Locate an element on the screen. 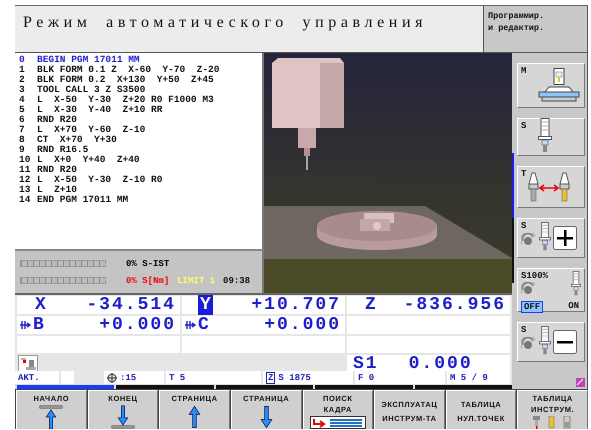 This screenshot has width=591, height=430. program-line: 13 L Z+10 is located at coordinates (140, 190).